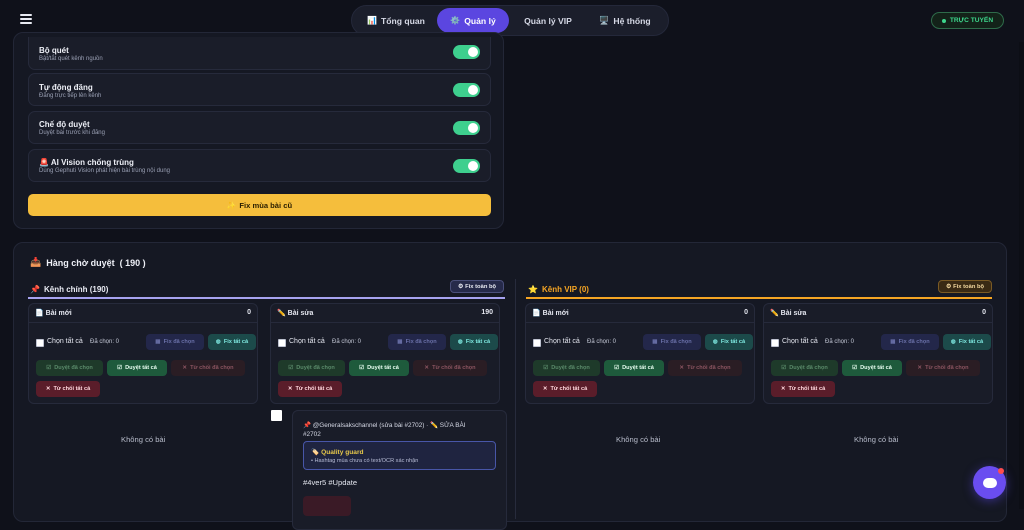 The image size is (1024, 530). What do you see at coordinates (88, 262) in the screenshot?
I see `queue-title: 📥 Hàng chờ duyệt ( 190 )` at bounding box center [88, 262].